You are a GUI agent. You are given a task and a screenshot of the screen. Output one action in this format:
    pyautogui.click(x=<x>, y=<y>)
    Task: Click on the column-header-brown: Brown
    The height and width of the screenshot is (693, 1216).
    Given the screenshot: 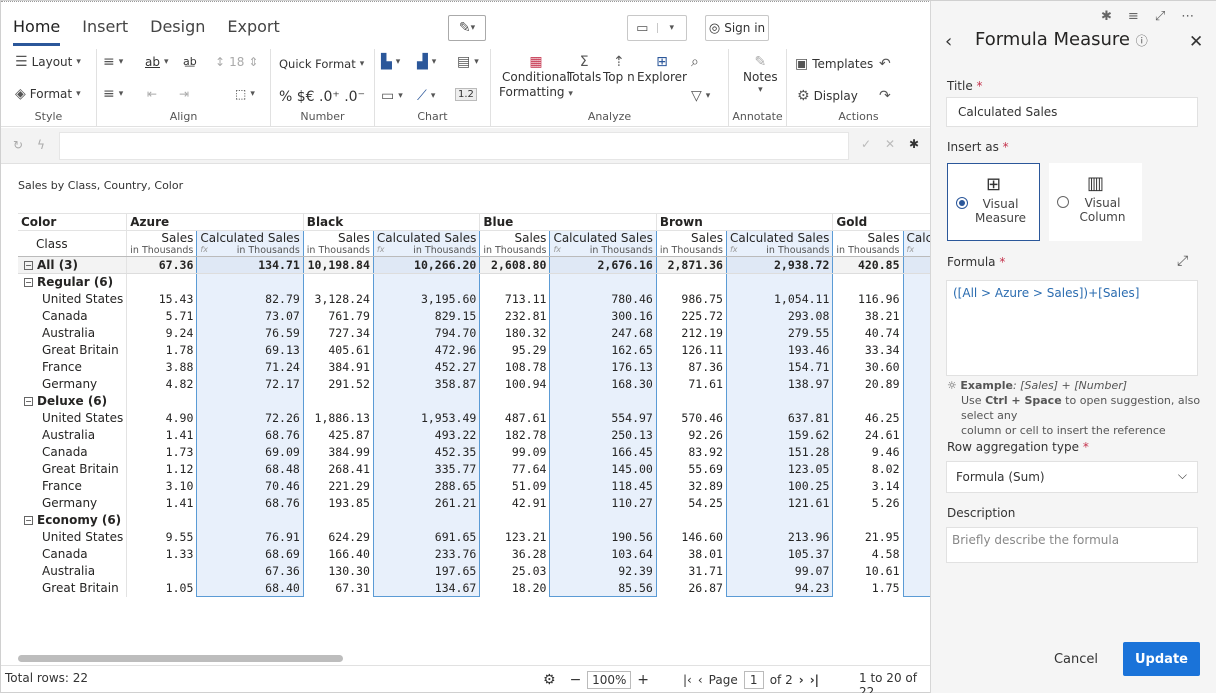 What is the action you would take?
    pyautogui.click(x=744, y=222)
    